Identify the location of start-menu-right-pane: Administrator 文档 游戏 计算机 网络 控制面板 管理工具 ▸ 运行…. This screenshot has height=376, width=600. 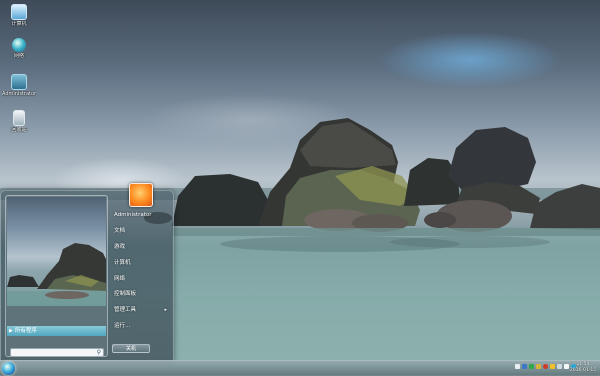
(141, 272).